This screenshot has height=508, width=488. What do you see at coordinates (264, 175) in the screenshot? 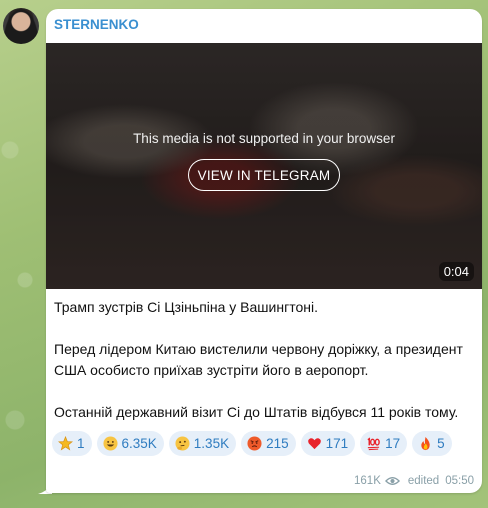
I see `view-in-telegram-button: VIEW IN TELEGRAM` at bounding box center [264, 175].